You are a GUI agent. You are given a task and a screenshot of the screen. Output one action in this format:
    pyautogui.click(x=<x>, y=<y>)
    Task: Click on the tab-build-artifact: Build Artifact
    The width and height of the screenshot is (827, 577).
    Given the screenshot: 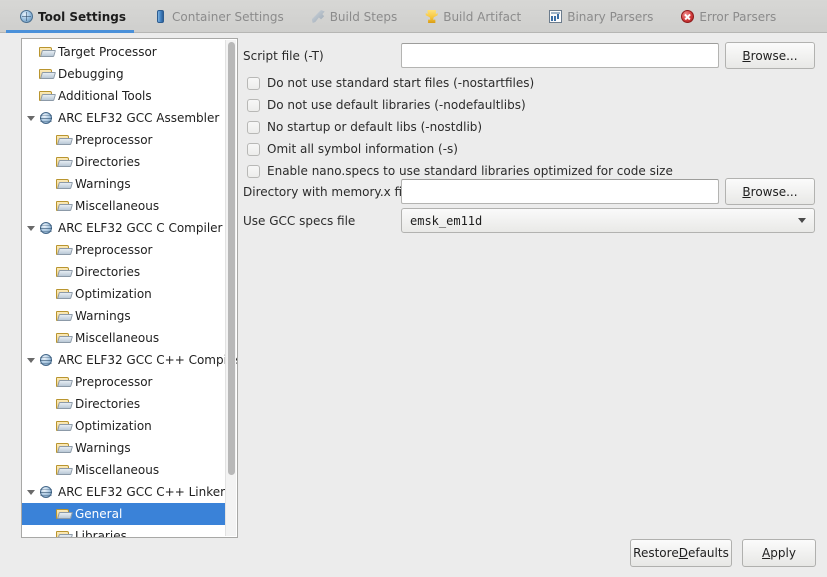 What is the action you would take?
    pyautogui.click(x=473, y=16)
    